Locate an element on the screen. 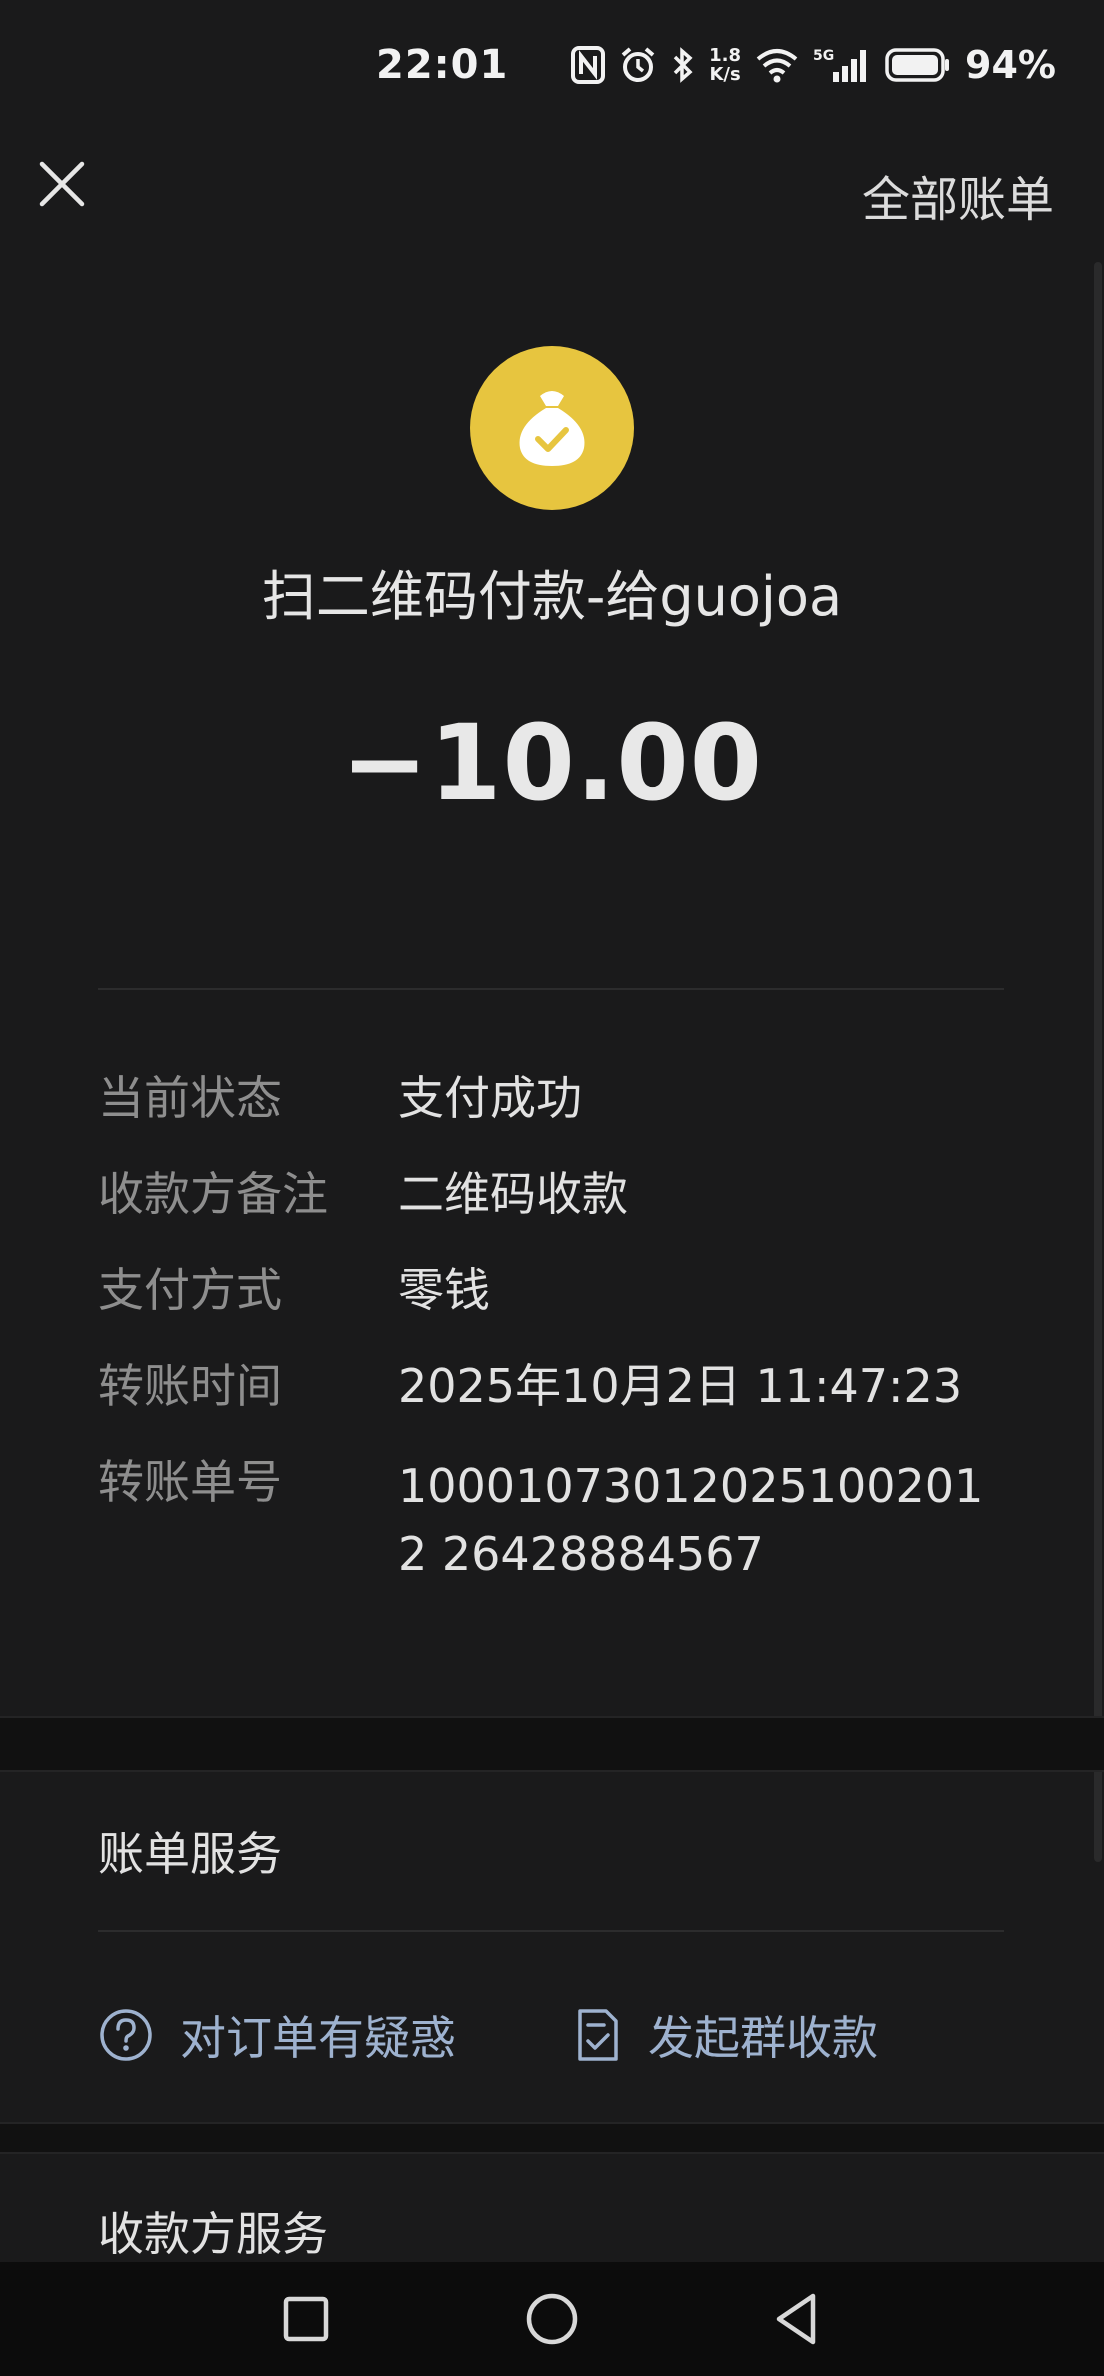  payee-services-title: 收款方服务 is located at coordinates (213, 2234).